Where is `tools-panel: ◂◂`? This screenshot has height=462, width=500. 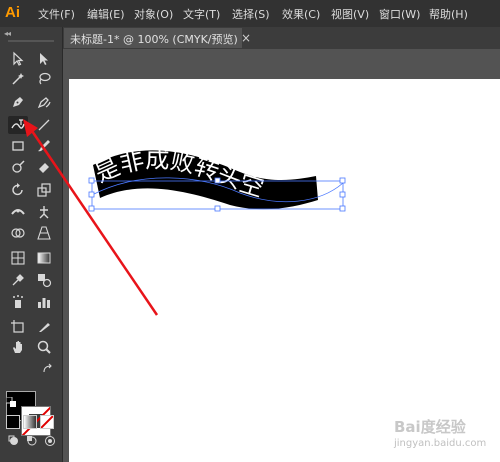 tools-panel: ◂◂ is located at coordinates (31, 244).